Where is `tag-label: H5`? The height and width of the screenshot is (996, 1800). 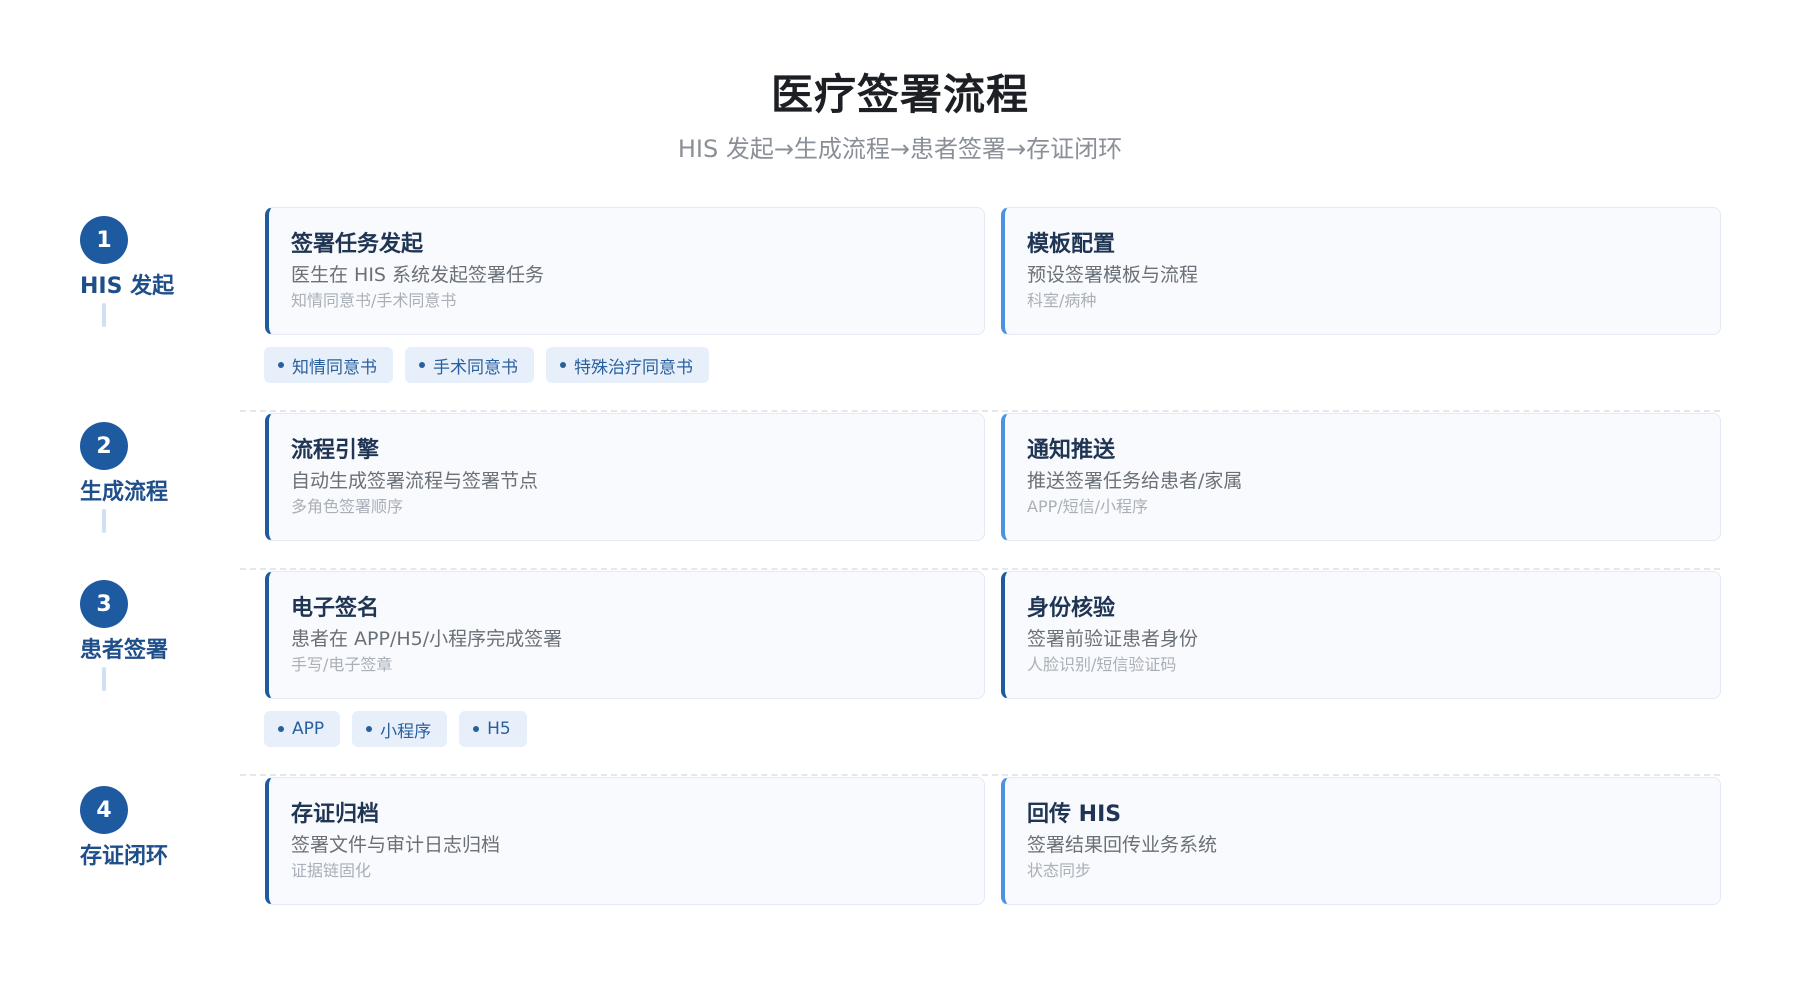
tag-label: H5 is located at coordinates (499, 729).